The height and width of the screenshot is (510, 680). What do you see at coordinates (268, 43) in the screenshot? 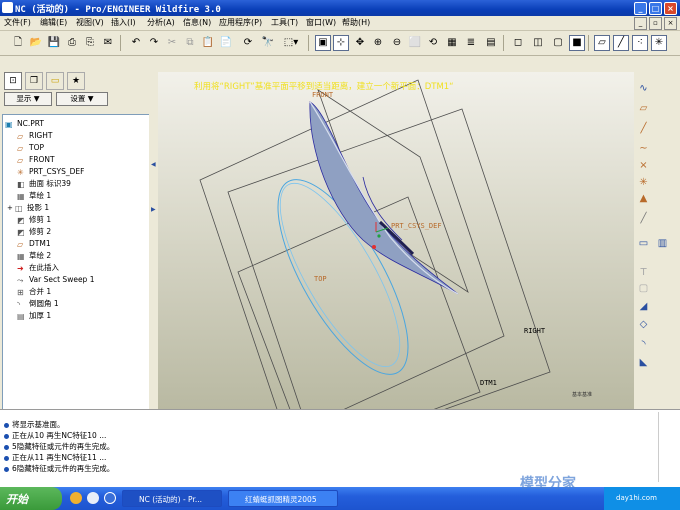
I see `find-icon: 🔭` at bounding box center [268, 43].